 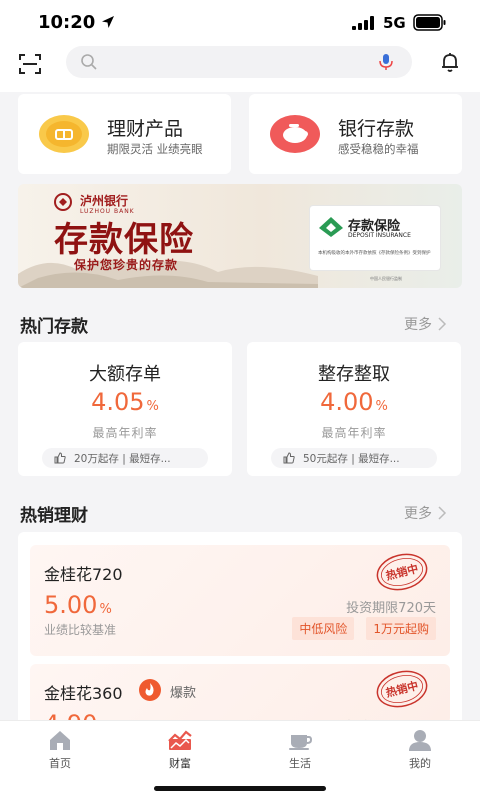 I want to click on hot-wealth-more-link: 更多, so click(x=426, y=513).